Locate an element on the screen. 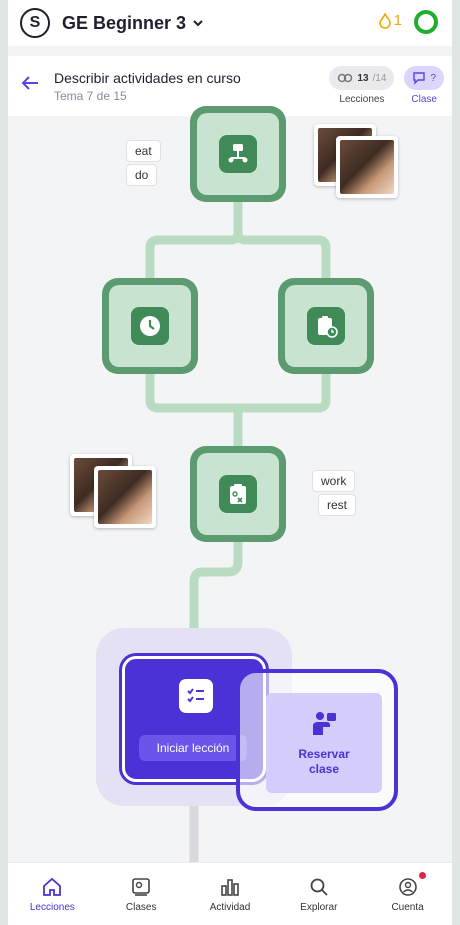 The image size is (460, 925). word-chip-mid-2: rest is located at coordinates (337, 505).